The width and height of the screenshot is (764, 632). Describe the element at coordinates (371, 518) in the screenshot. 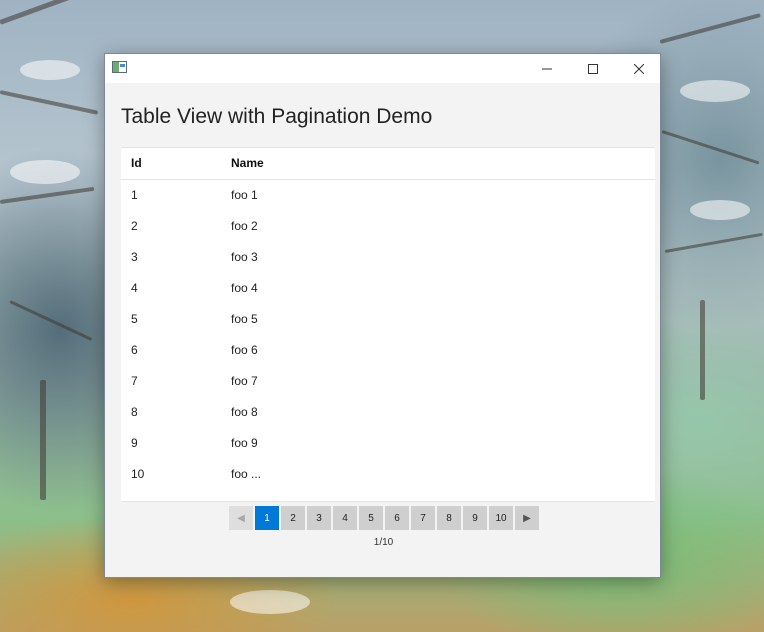

I see `page-button-5: 5` at that location.